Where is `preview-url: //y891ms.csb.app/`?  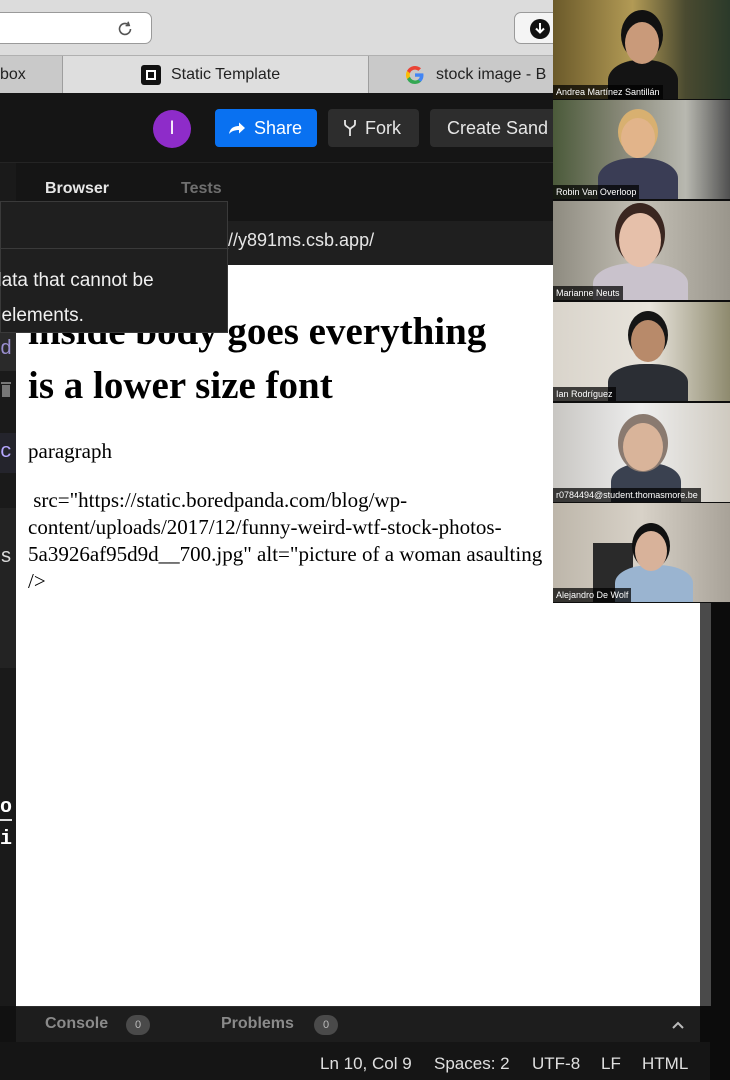 preview-url: //y891ms.csb.app/ is located at coordinates (301, 240).